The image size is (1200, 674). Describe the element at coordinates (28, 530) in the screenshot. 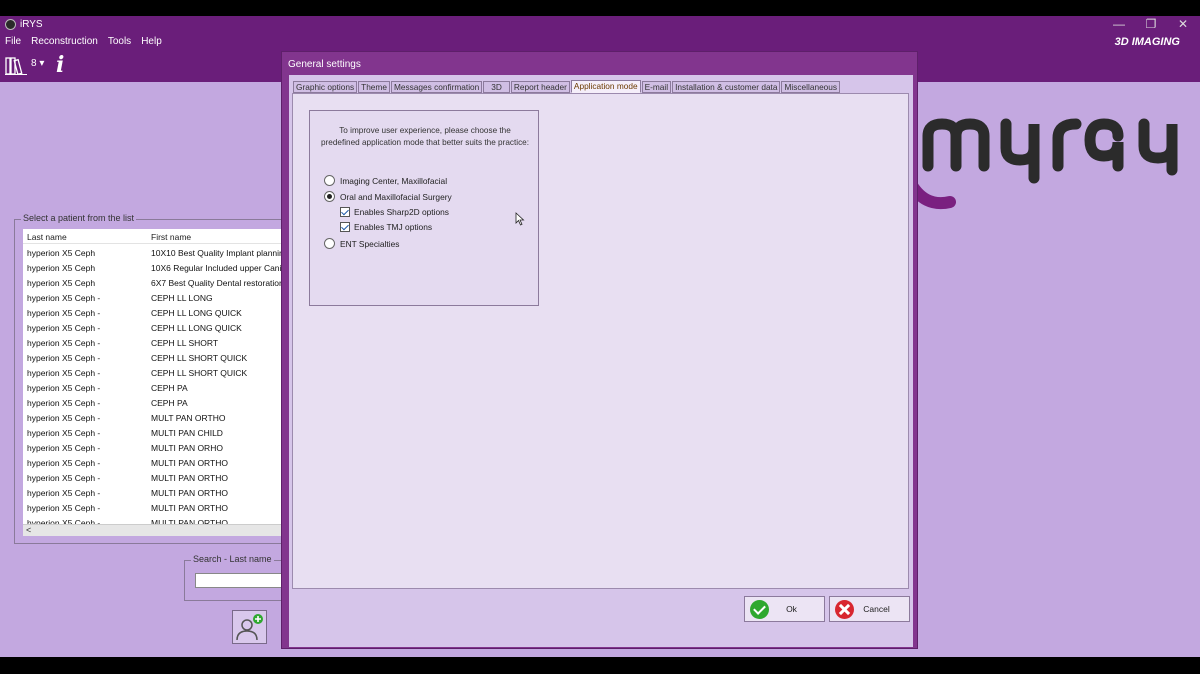

I see `scroll-left-icon: <` at that location.